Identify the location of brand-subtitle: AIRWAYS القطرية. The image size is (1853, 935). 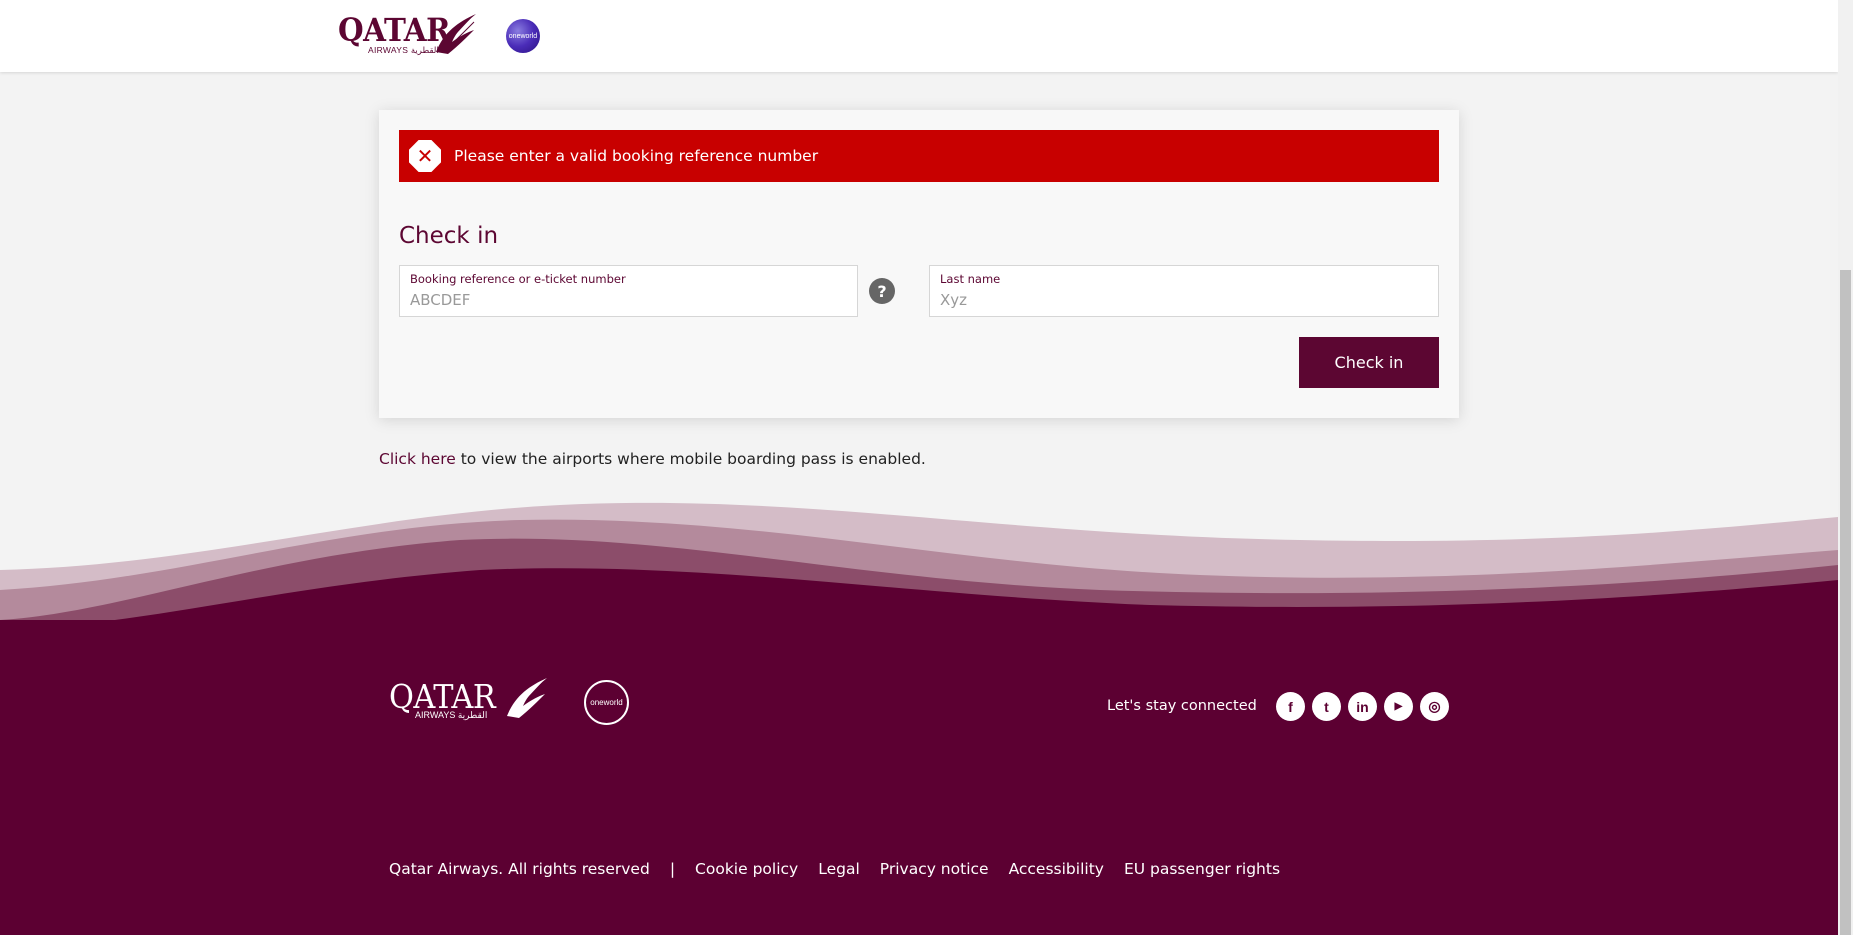
(403, 50).